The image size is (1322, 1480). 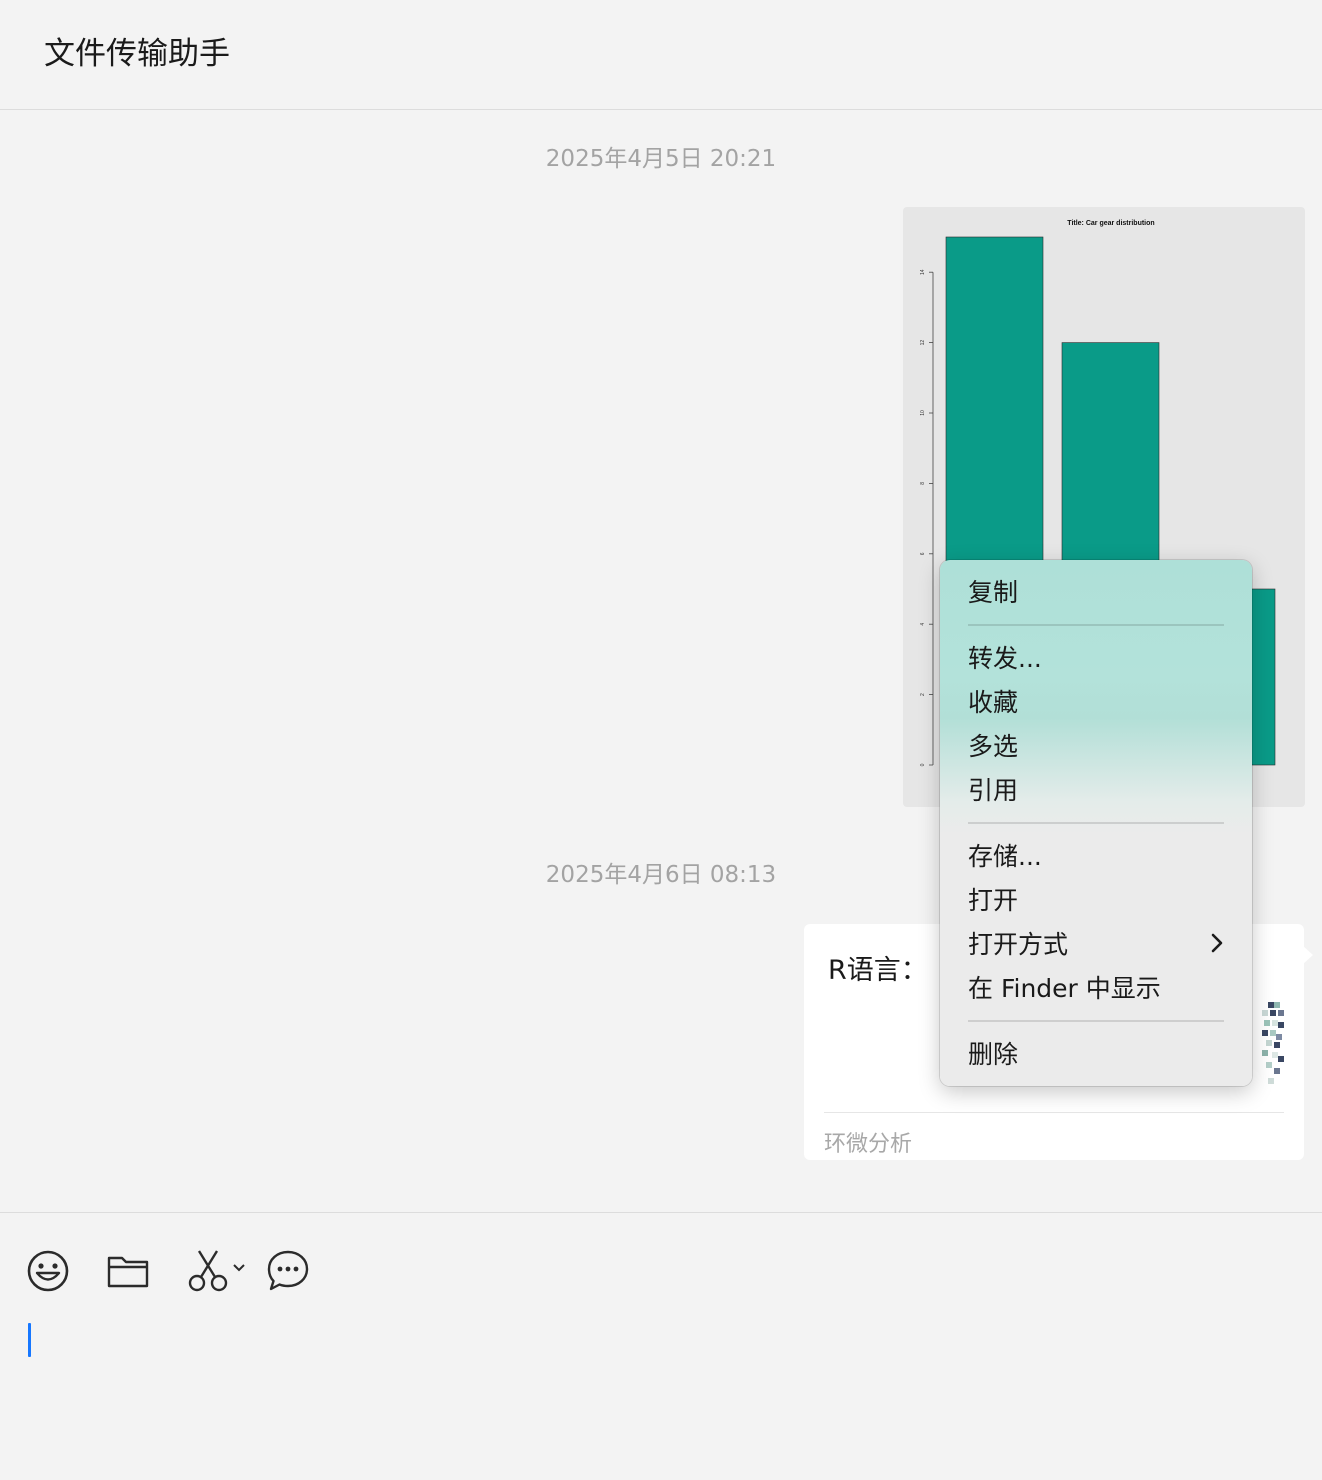 What do you see at coordinates (219, 1271) in the screenshot?
I see `scissors-icon` at bounding box center [219, 1271].